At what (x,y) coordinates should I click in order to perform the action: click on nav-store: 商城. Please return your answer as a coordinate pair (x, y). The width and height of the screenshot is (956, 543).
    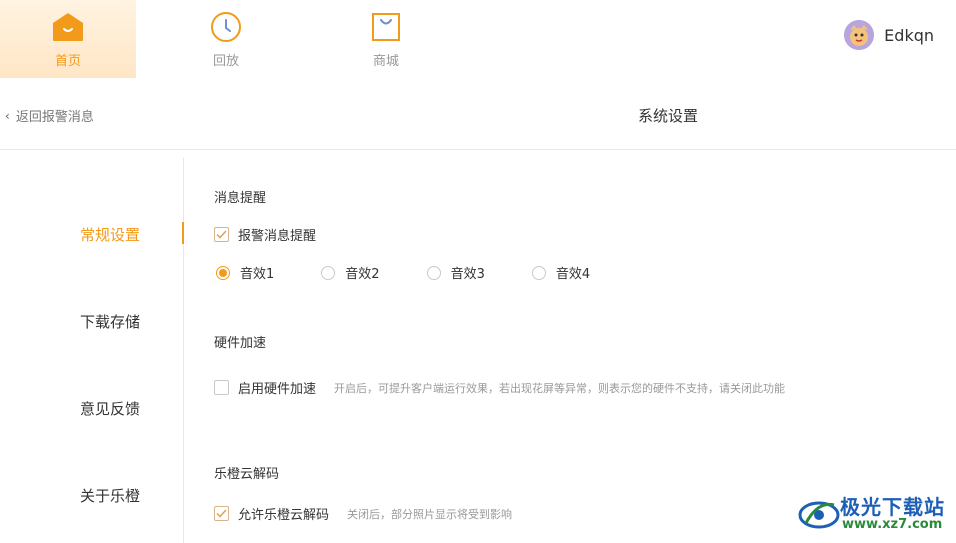
    Looking at the image, I should click on (386, 39).